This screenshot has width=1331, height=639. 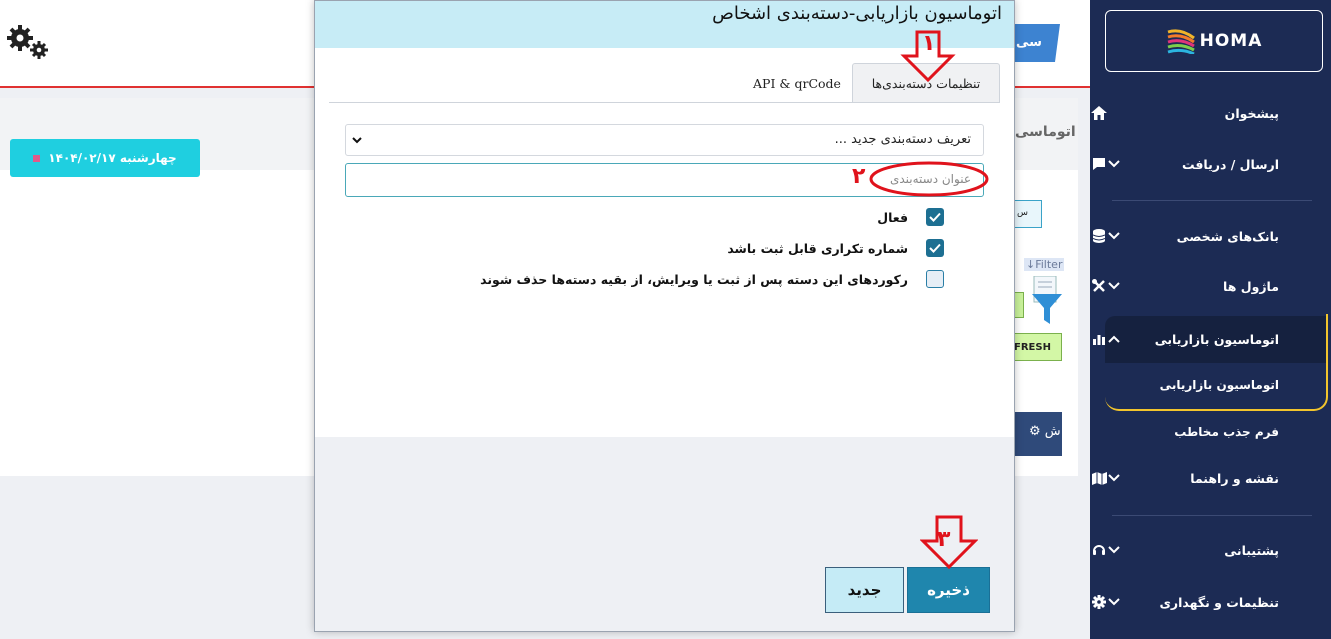 I want to click on sidebar-item-label: ارسال / دریافت, so click(x=1230, y=164).